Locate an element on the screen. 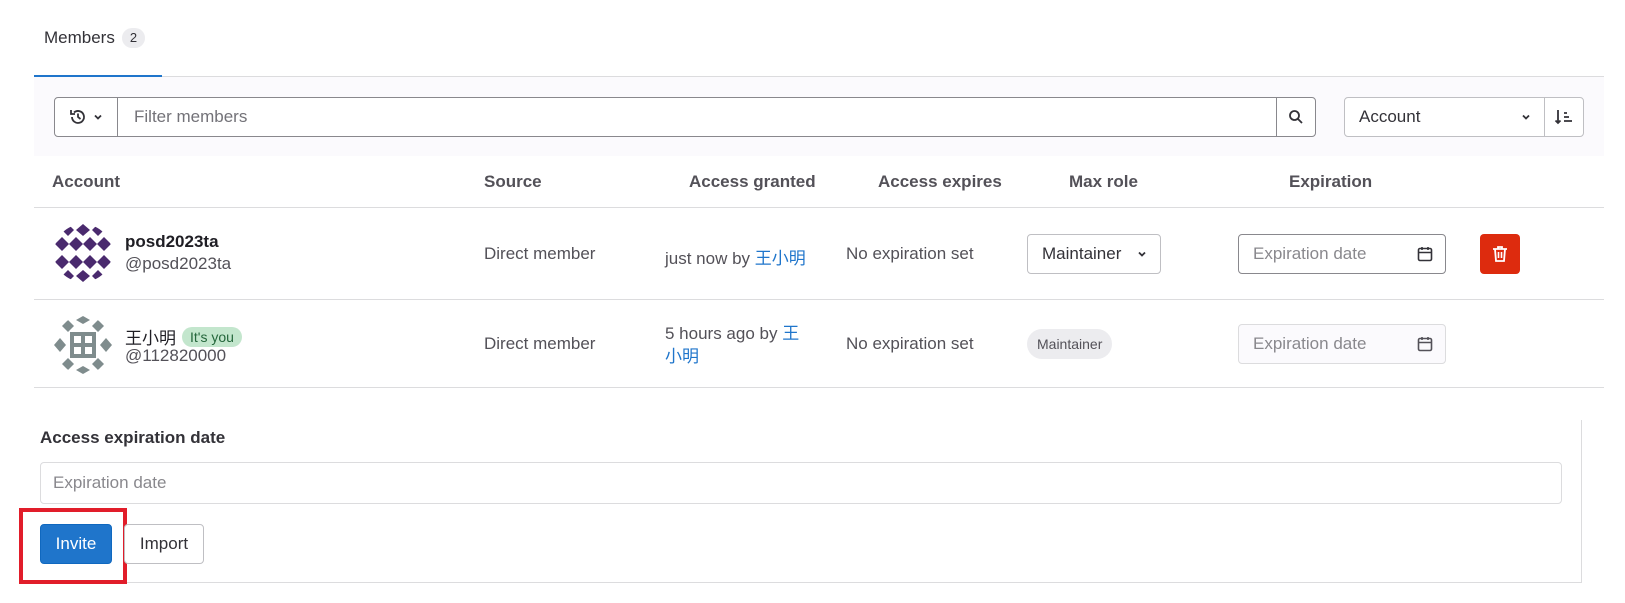 This screenshot has height=603, width=1625. invite-button: Invite is located at coordinates (76, 544).